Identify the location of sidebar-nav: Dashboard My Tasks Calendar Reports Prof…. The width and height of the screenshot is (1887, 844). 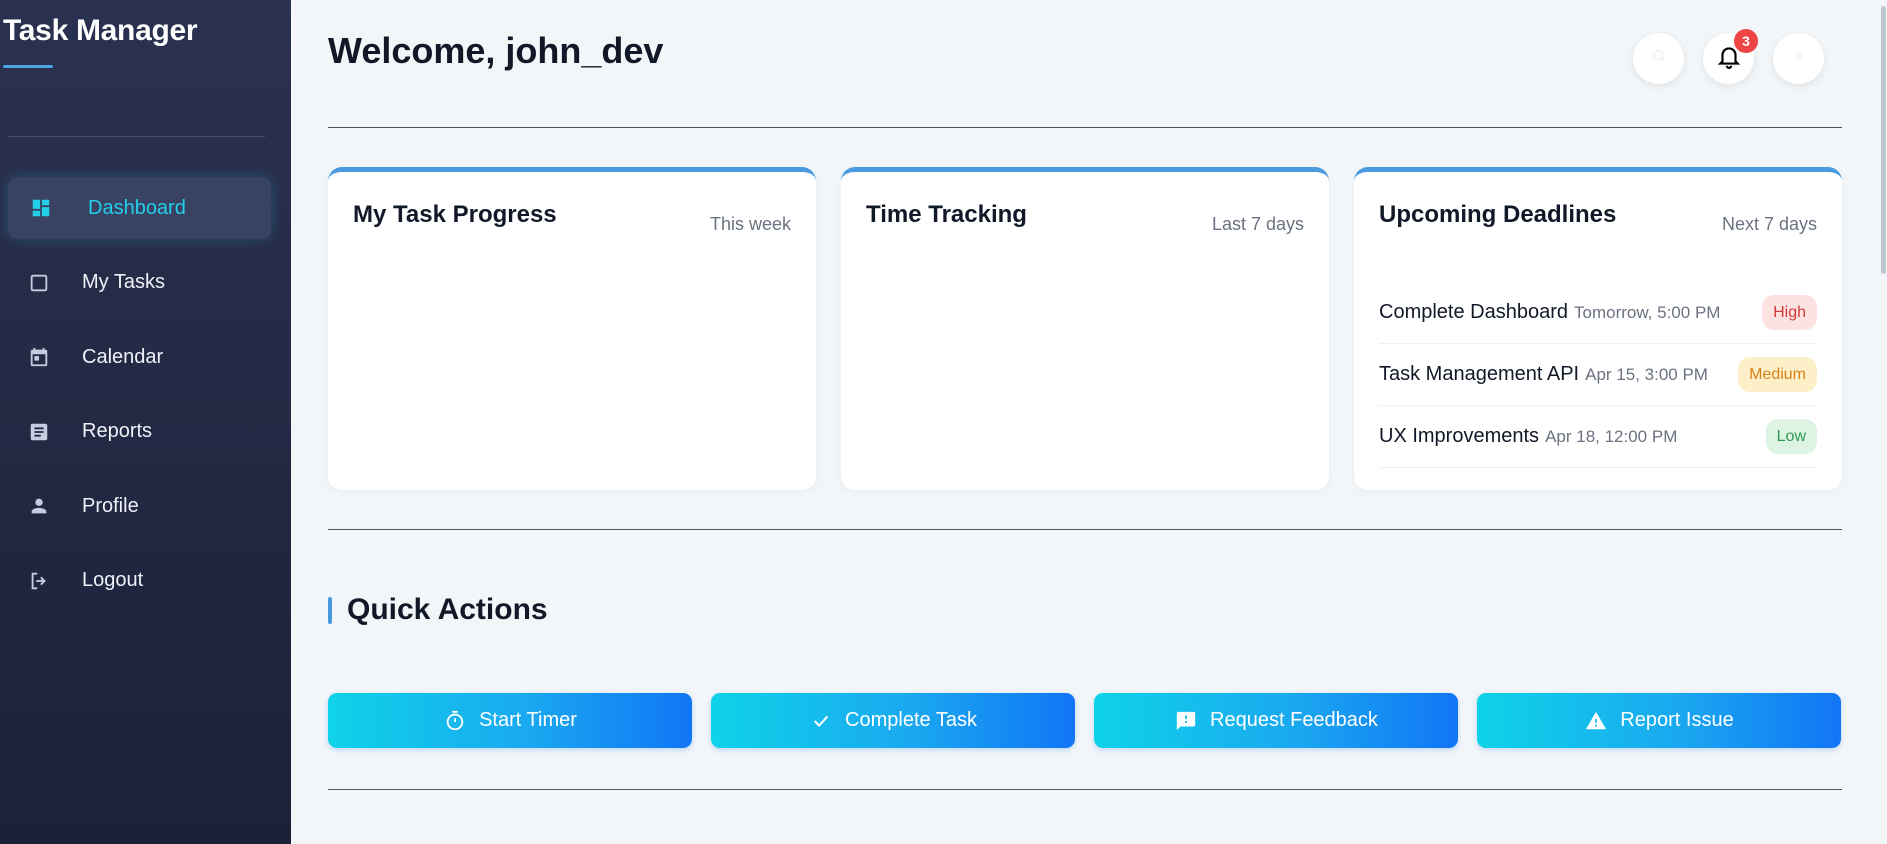
(139, 400).